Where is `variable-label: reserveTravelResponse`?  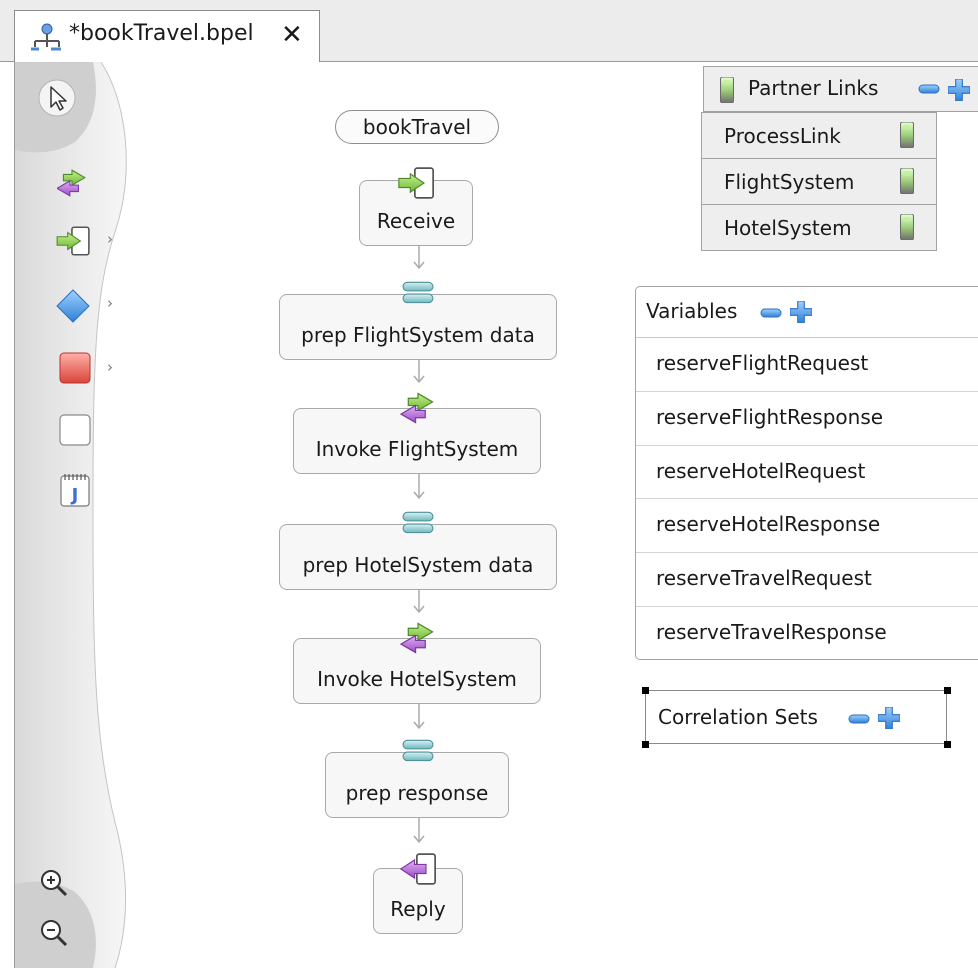 variable-label: reserveTravelResponse is located at coordinates (771, 631).